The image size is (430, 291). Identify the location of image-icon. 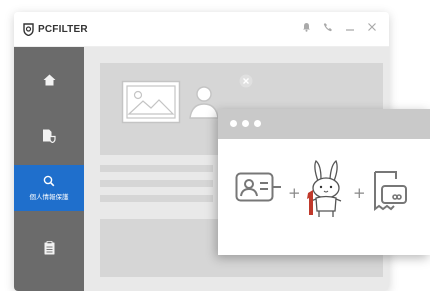
(151, 102).